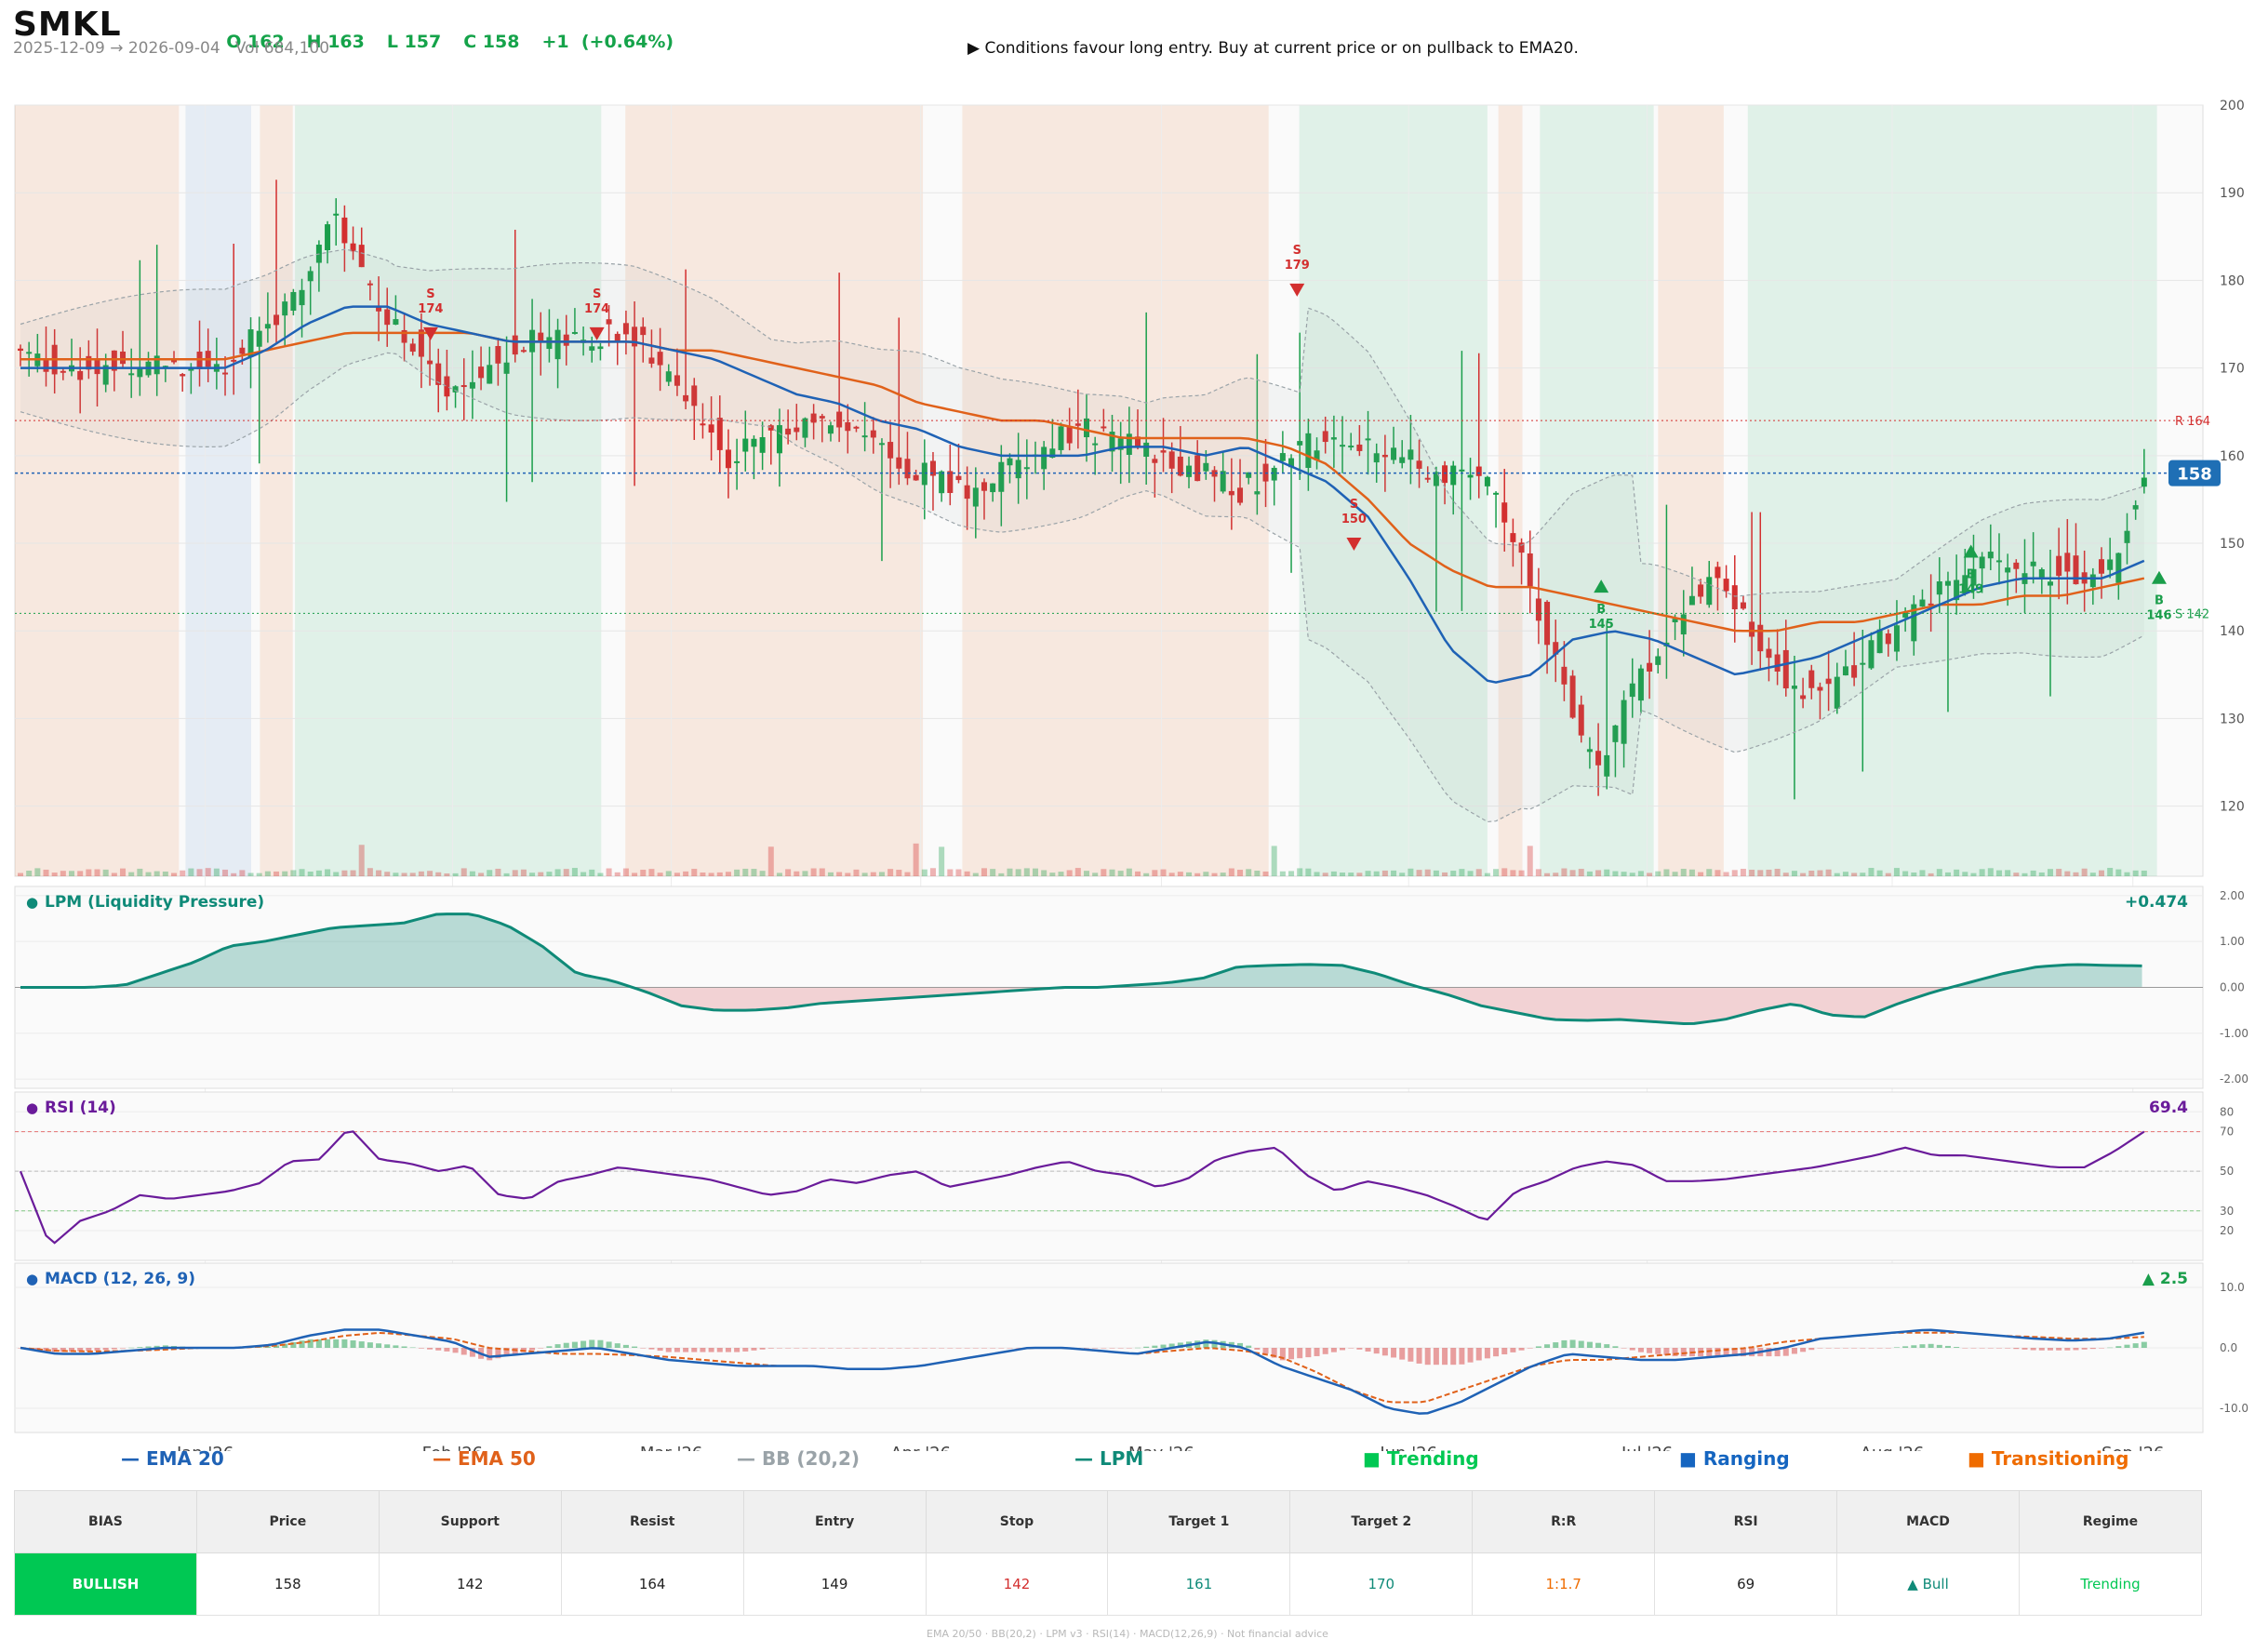  Describe the element at coordinates (1970, 589) in the screenshot. I see `signal-price-label: 149` at that location.